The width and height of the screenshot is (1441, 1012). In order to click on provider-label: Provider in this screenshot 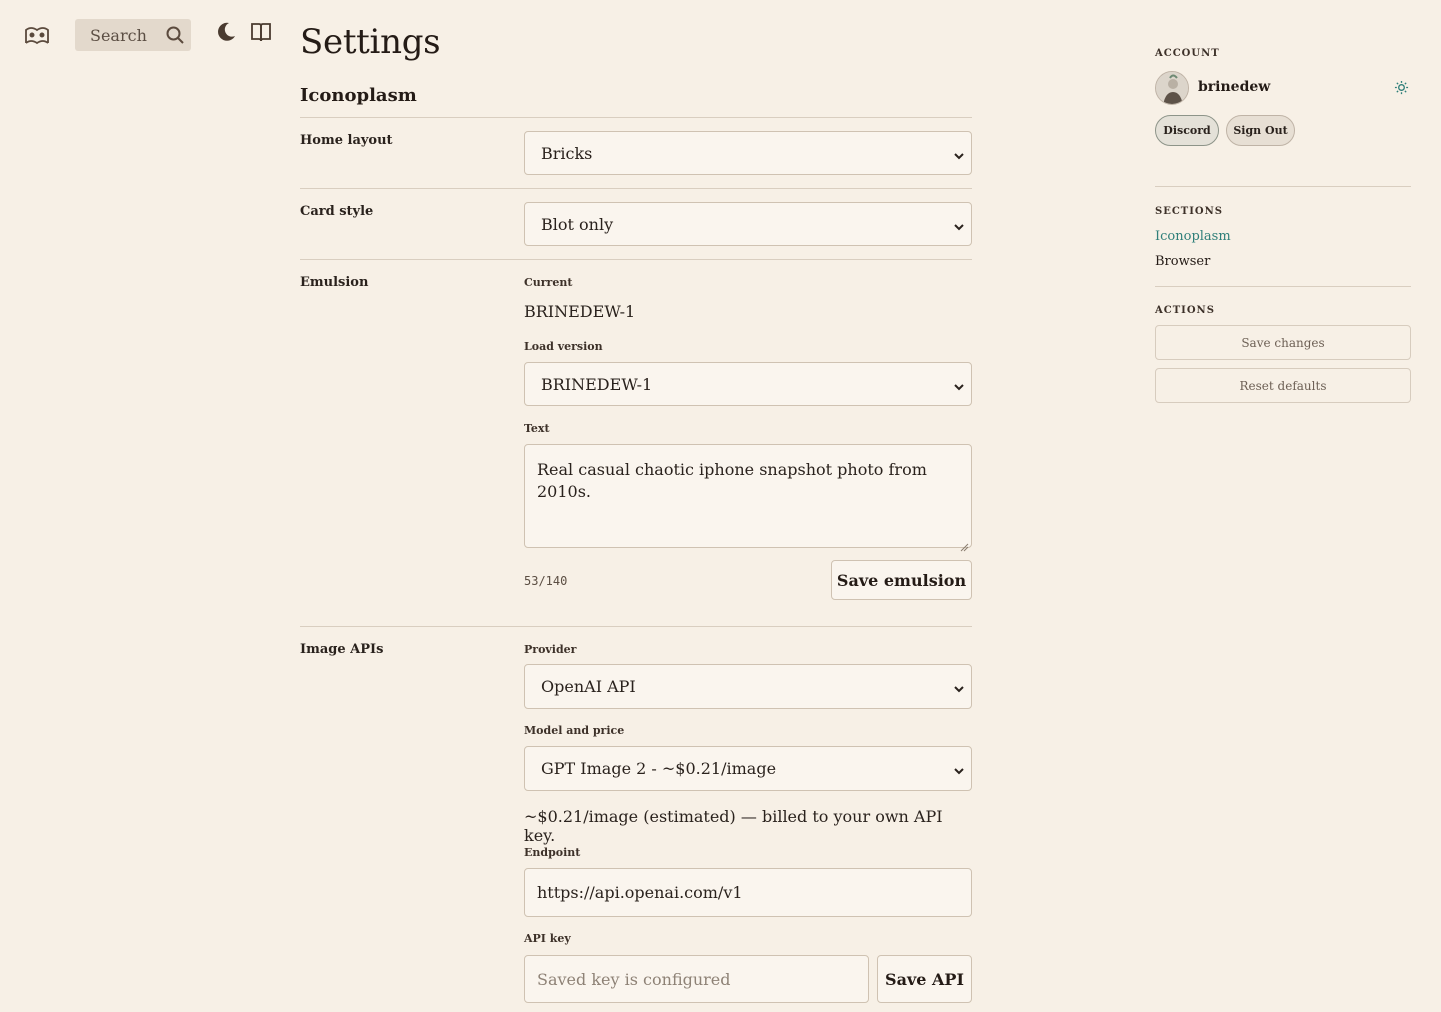, I will do `click(550, 649)`.